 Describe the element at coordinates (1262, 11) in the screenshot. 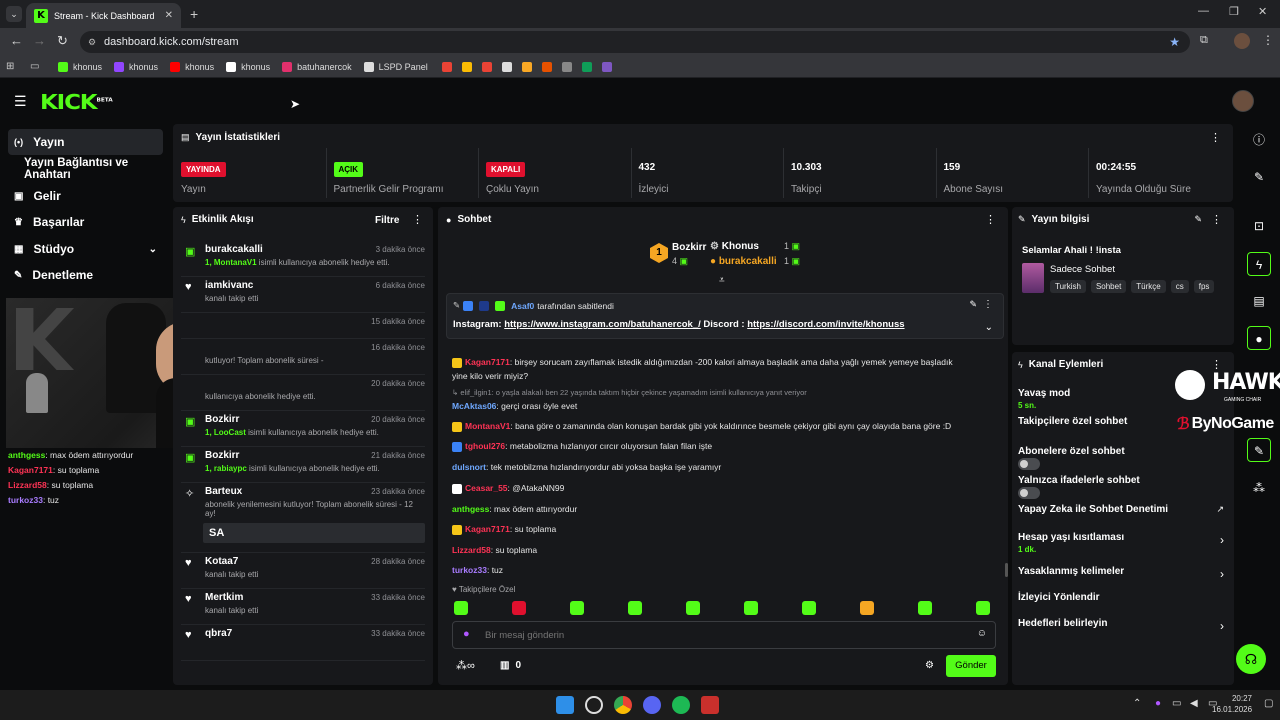

I see `window-close-icon: ✕` at that location.